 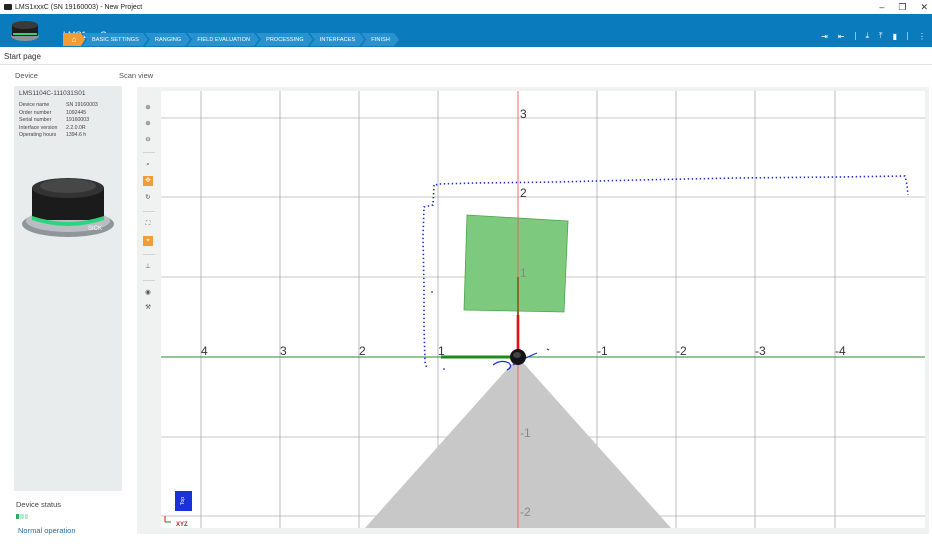 I want to click on status-indicator, so click(x=22, y=516).